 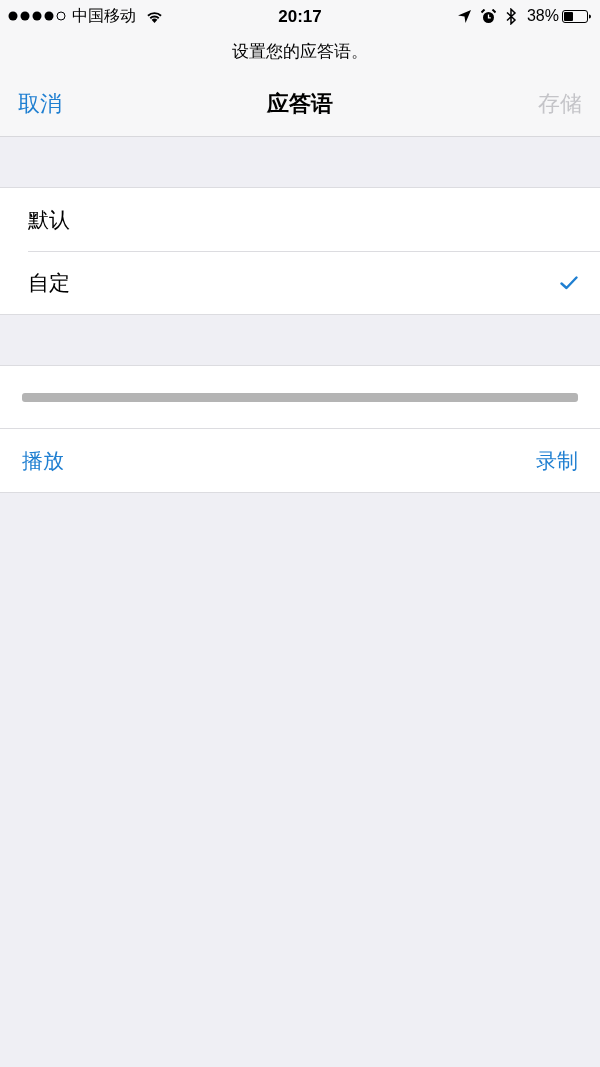 What do you see at coordinates (314, 282) in the screenshot?
I see `option-row: 自定` at bounding box center [314, 282].